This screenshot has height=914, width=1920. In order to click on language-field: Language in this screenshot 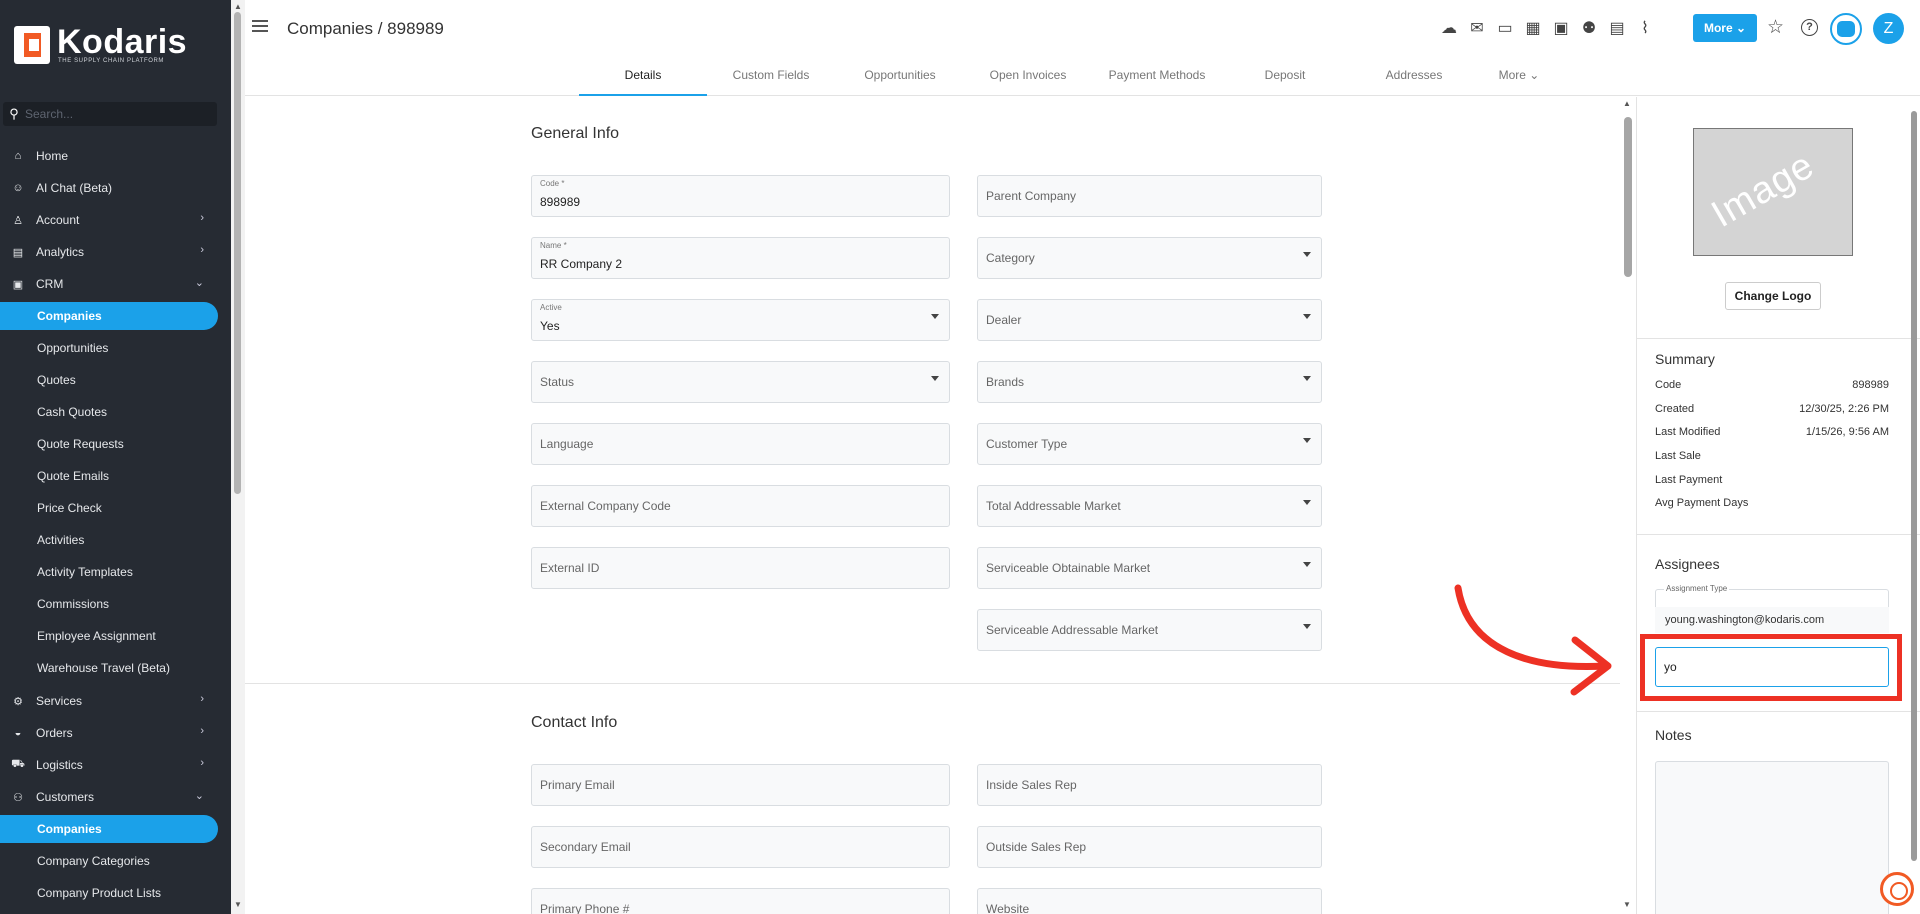, I will do `click(740, 444)`.